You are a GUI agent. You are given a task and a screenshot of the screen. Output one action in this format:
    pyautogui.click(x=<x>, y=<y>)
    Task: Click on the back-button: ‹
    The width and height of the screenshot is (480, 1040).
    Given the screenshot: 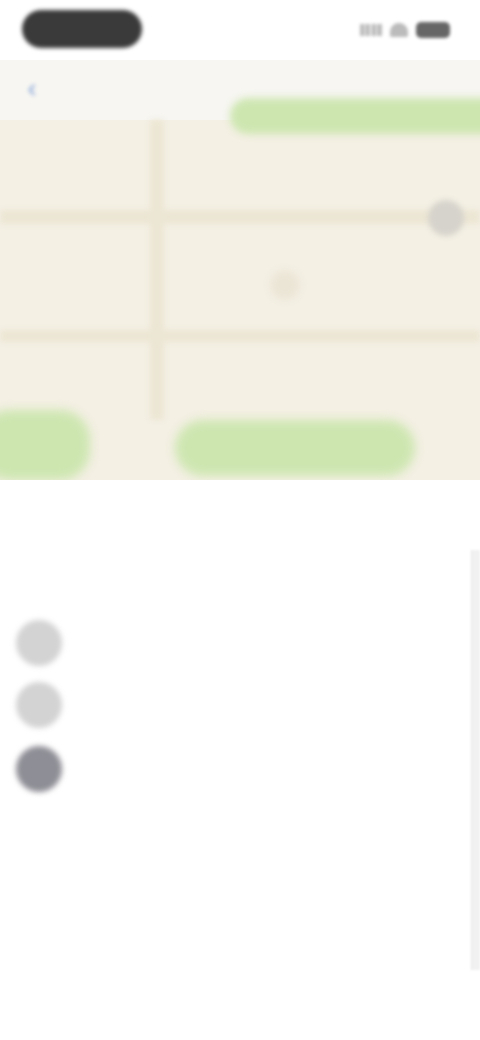 What is the action you would take?
    pyautogui.click(x=32, y=88)
    